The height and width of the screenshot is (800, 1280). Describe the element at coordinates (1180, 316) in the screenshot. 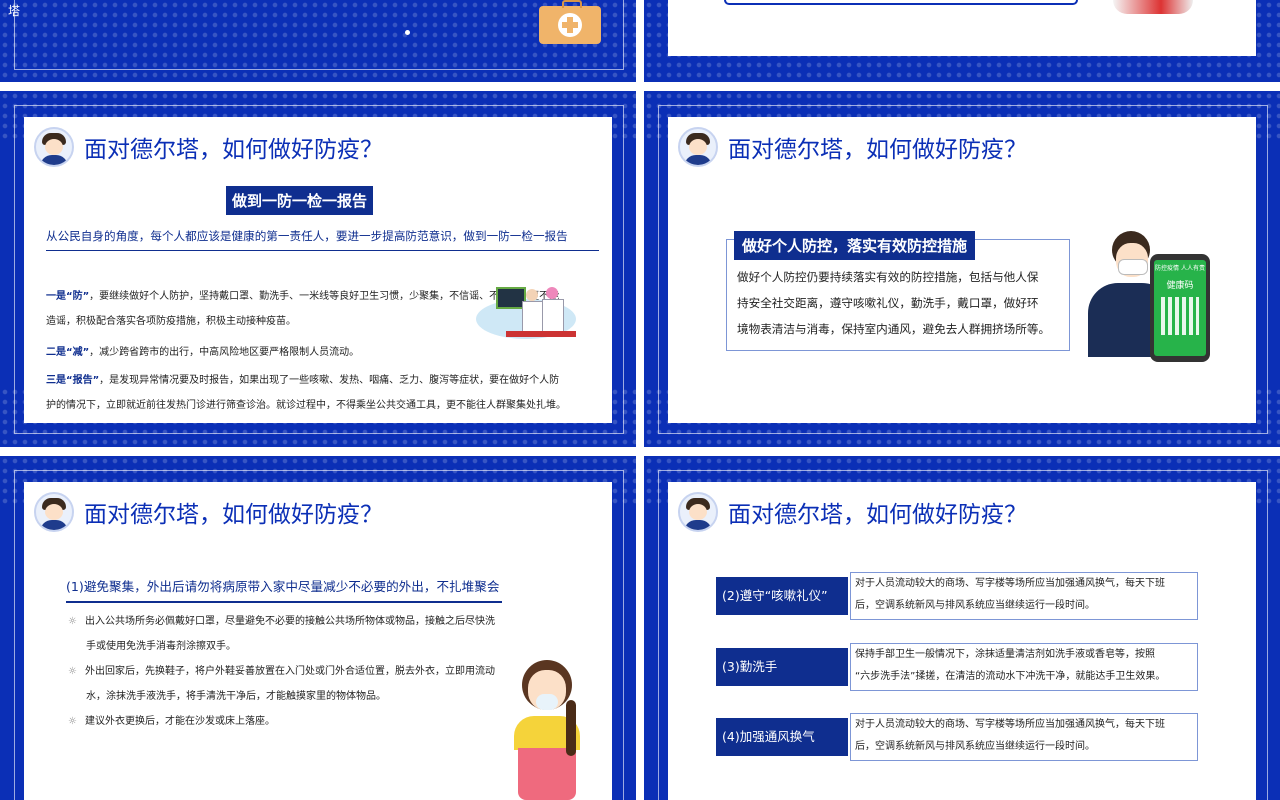

I see `qr-code` at that location.